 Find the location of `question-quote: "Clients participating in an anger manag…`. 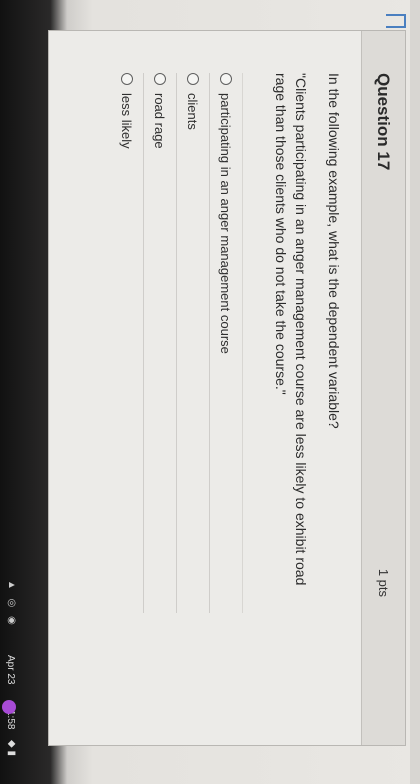

question-quote: "Clients participating in an anger manag… is located at coordinates (291, 329).